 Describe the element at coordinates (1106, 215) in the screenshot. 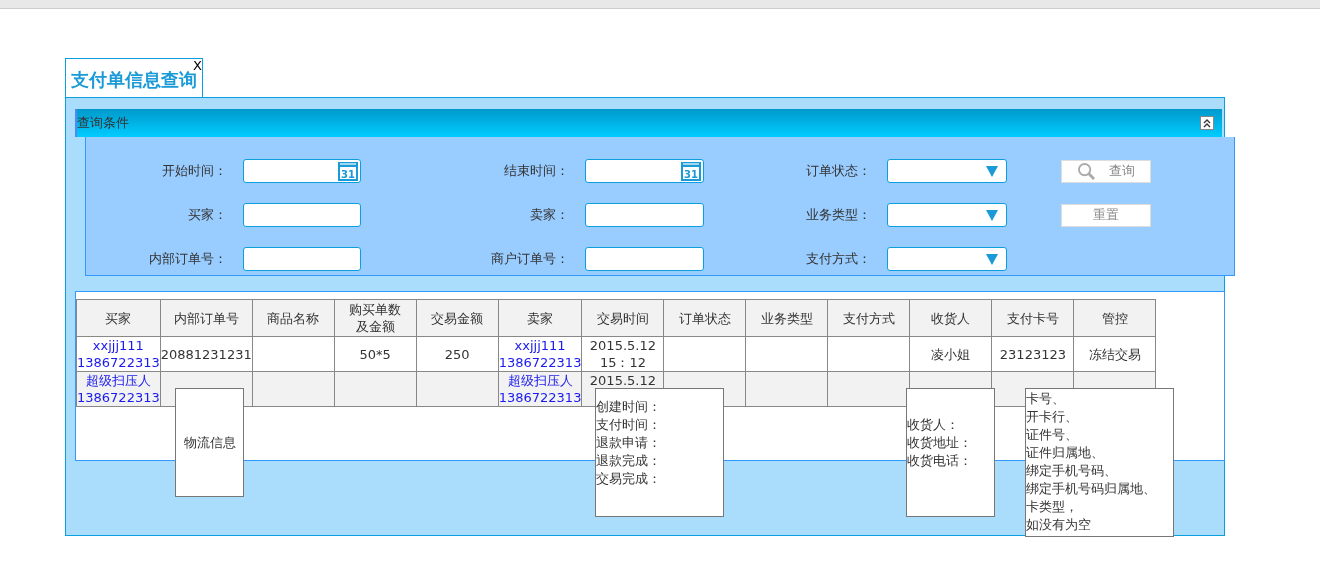

I see `reset-button: 重置` at that location.